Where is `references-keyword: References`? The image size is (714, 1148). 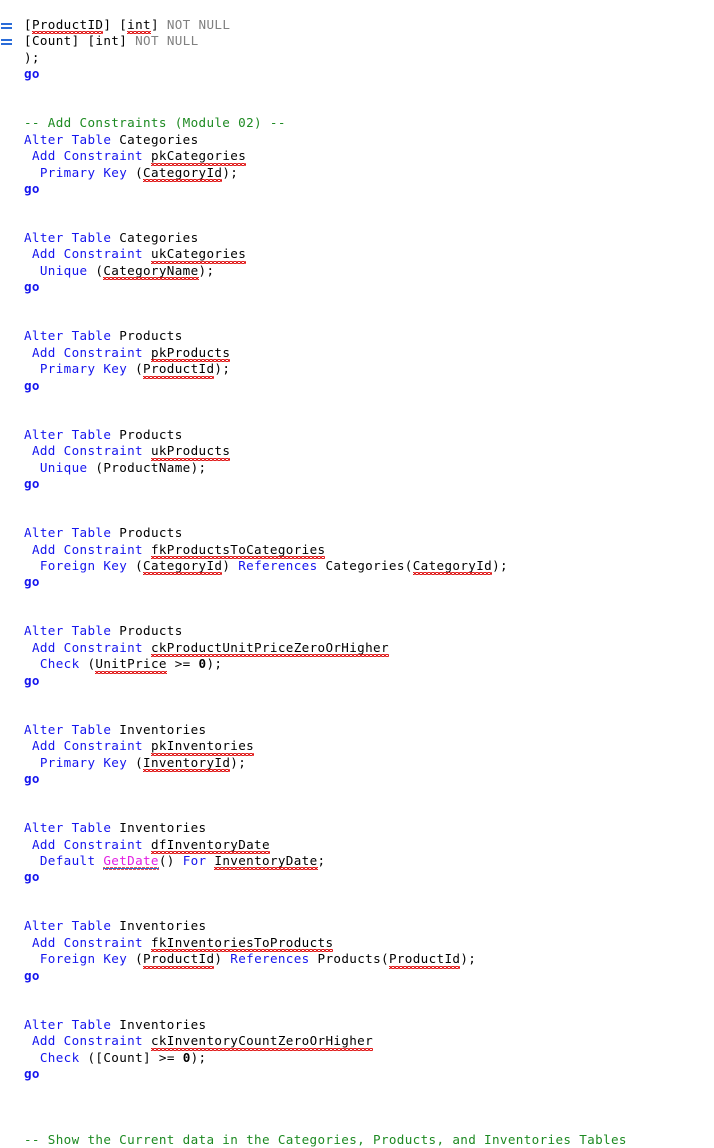 references-keyword: References is located at coordinates (270, 959).